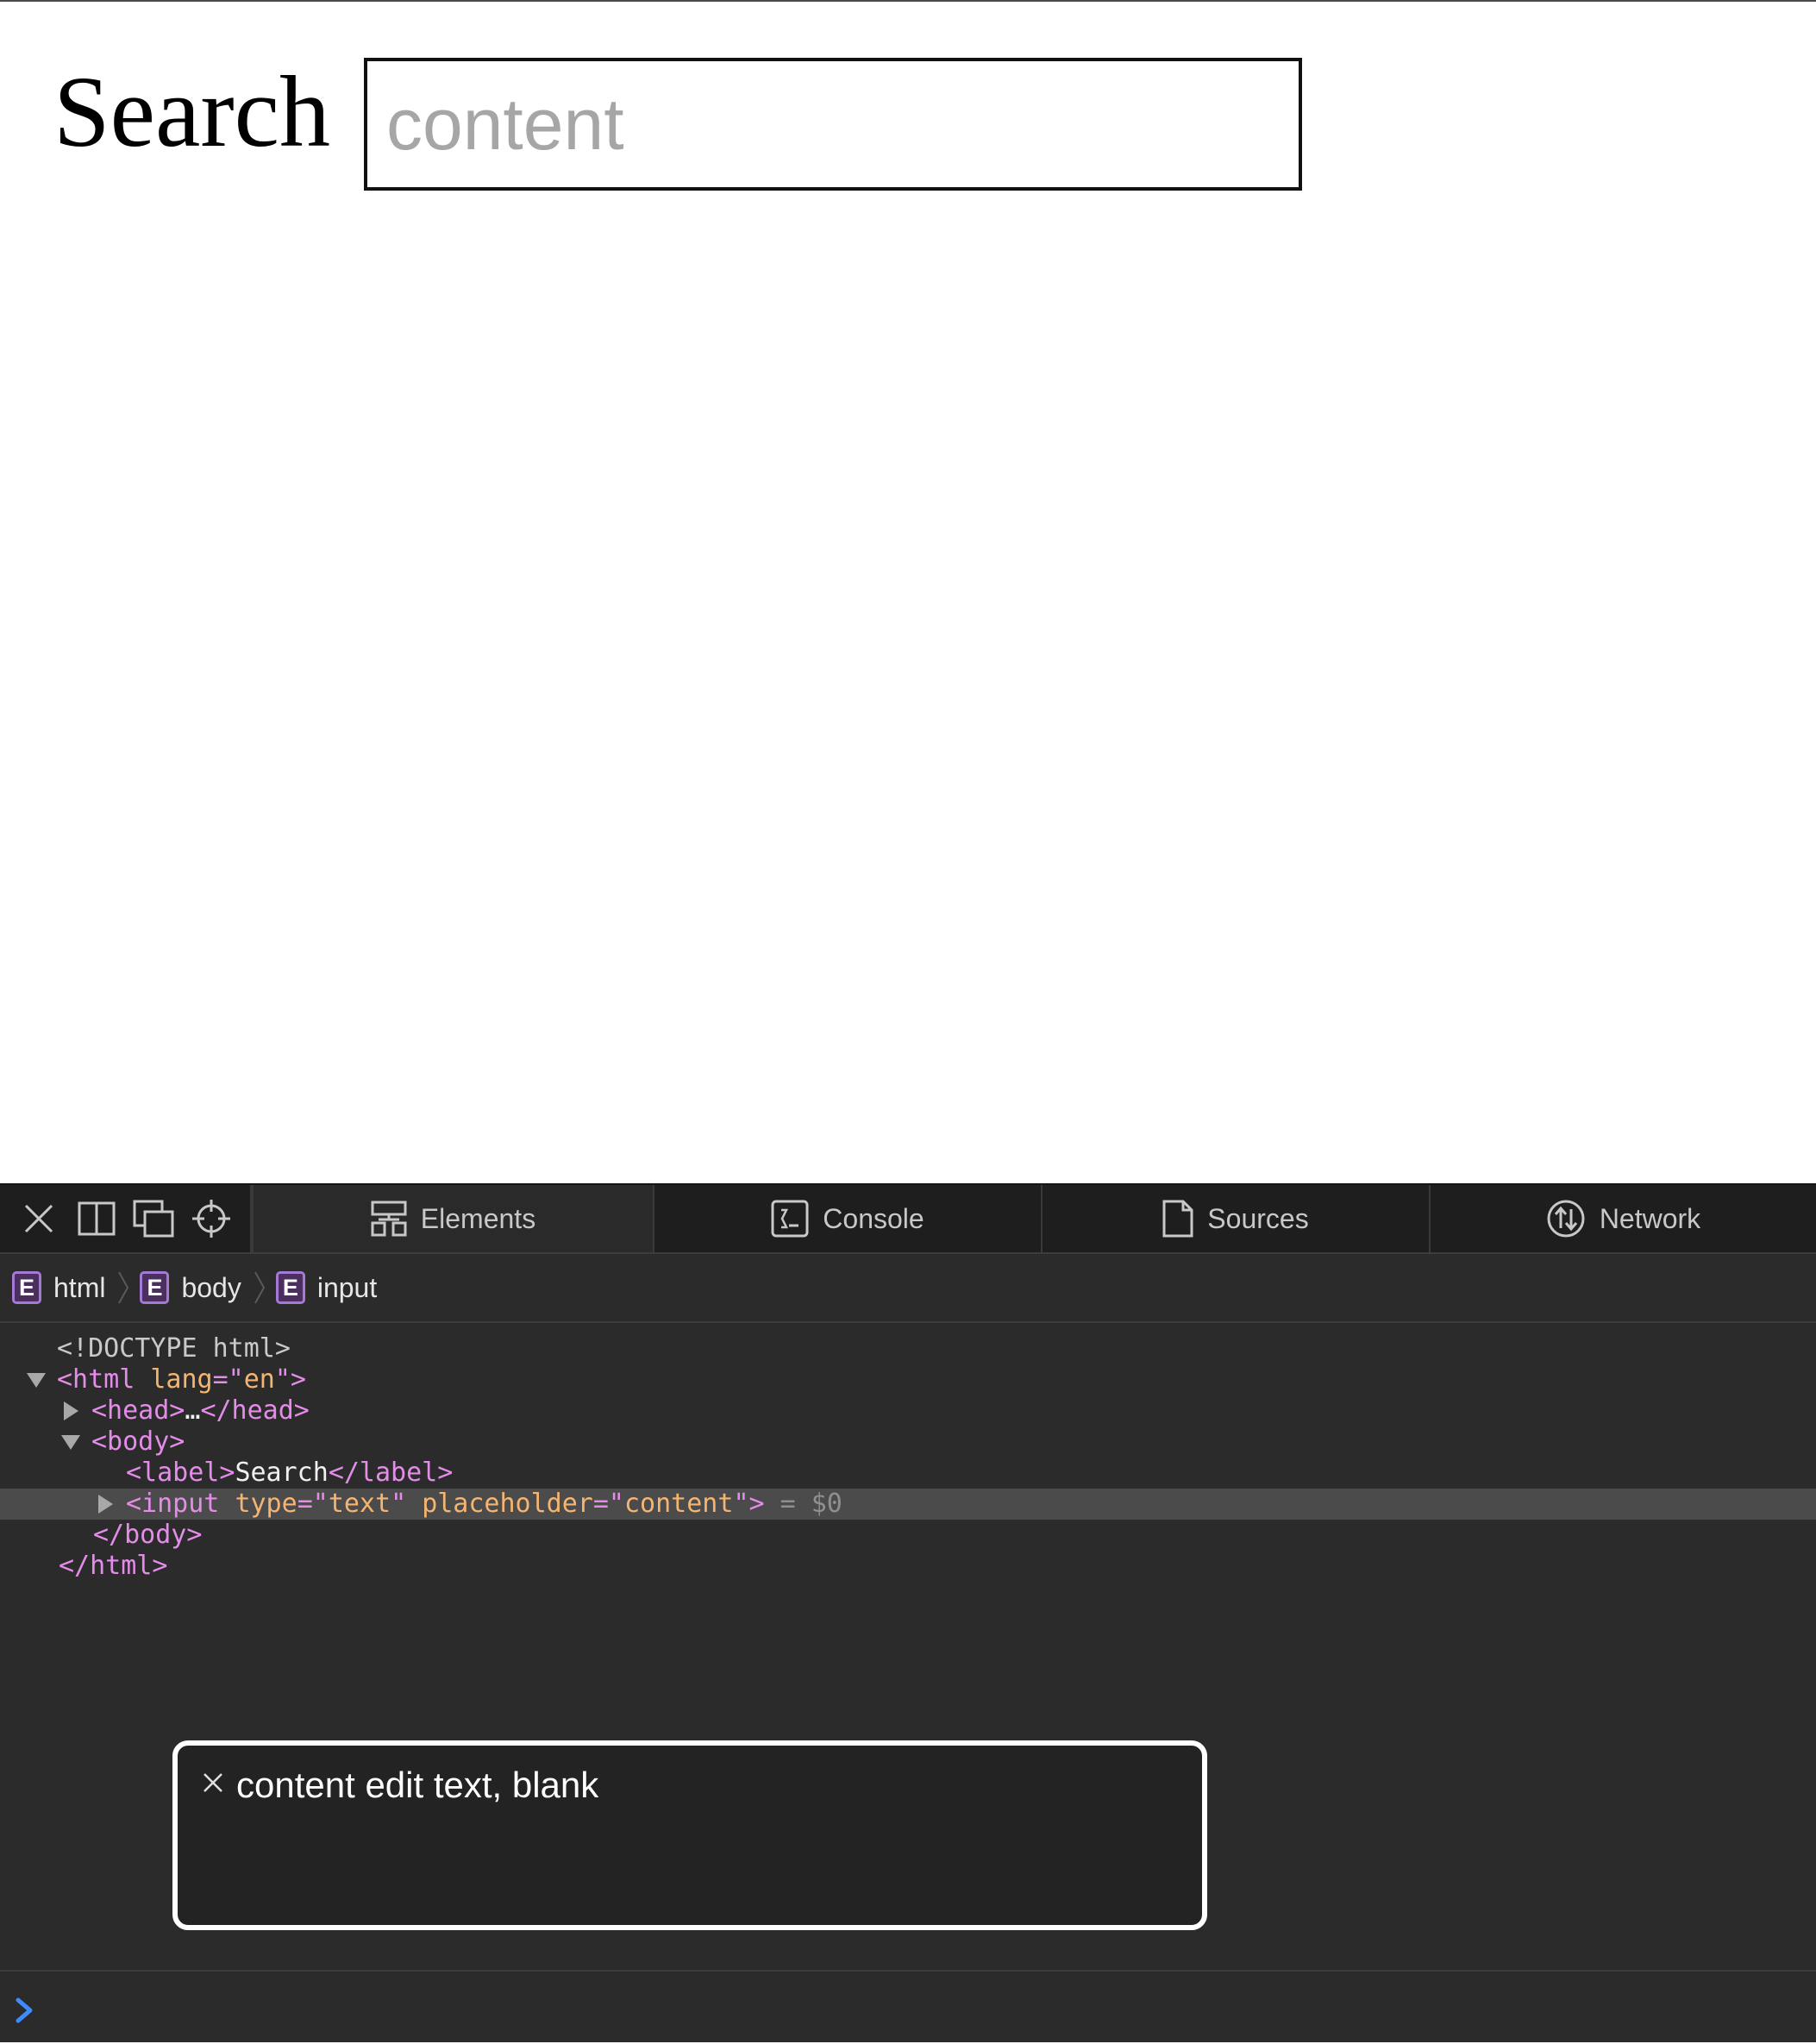 Image resolution: width=1816 pixels, height=2044 pixels. I want to click on dock-side-icon, so click(97, 1219).